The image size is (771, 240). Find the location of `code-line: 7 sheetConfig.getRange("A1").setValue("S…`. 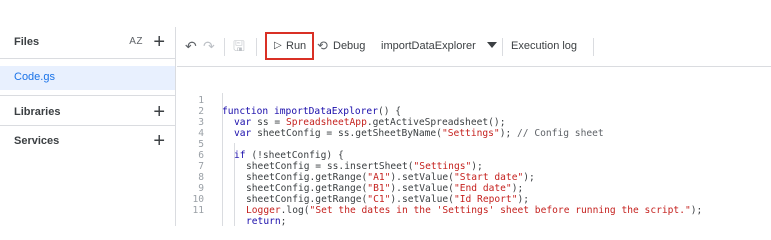

code-line: 7 sheetConfig.getRange("A1").setValue("S… is located at coordinates (474, 166).